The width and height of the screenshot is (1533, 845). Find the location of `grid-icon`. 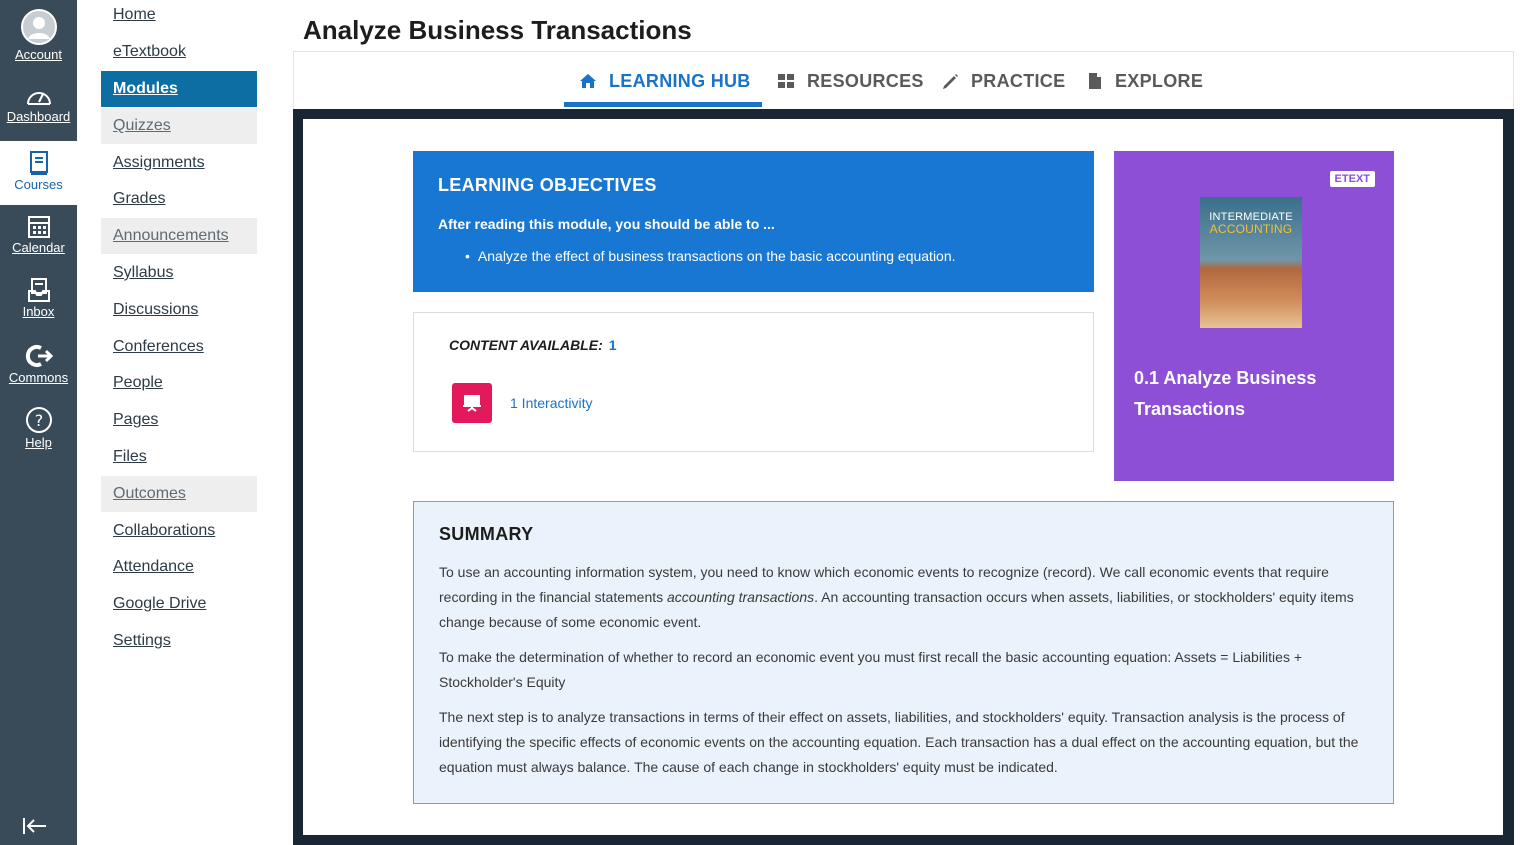

grid-icon is located at coordinates (786, 81).